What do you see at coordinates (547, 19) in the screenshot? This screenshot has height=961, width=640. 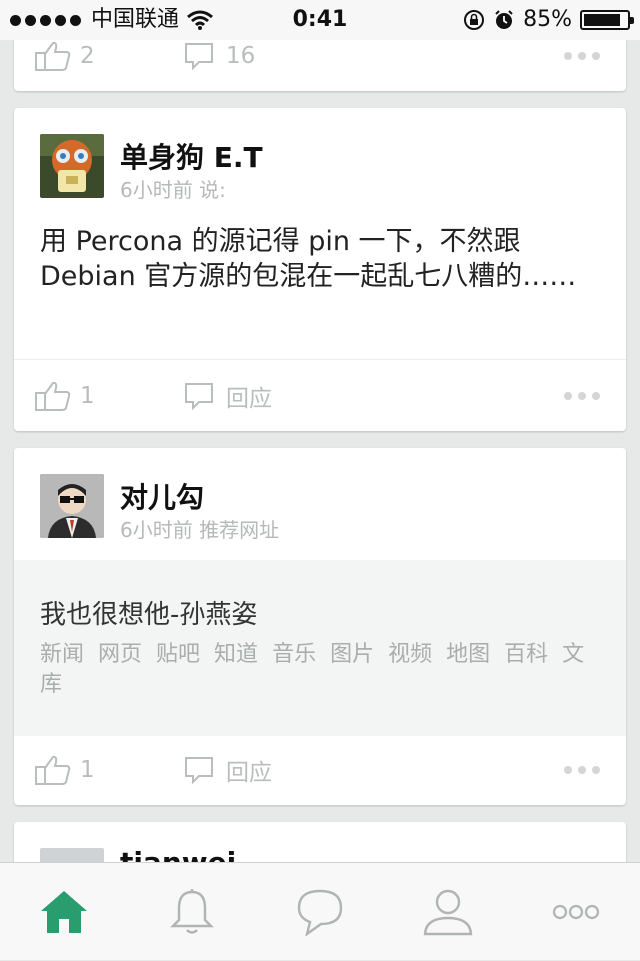 I see `battery-percent: 85%` at bounding box center [547, 19].